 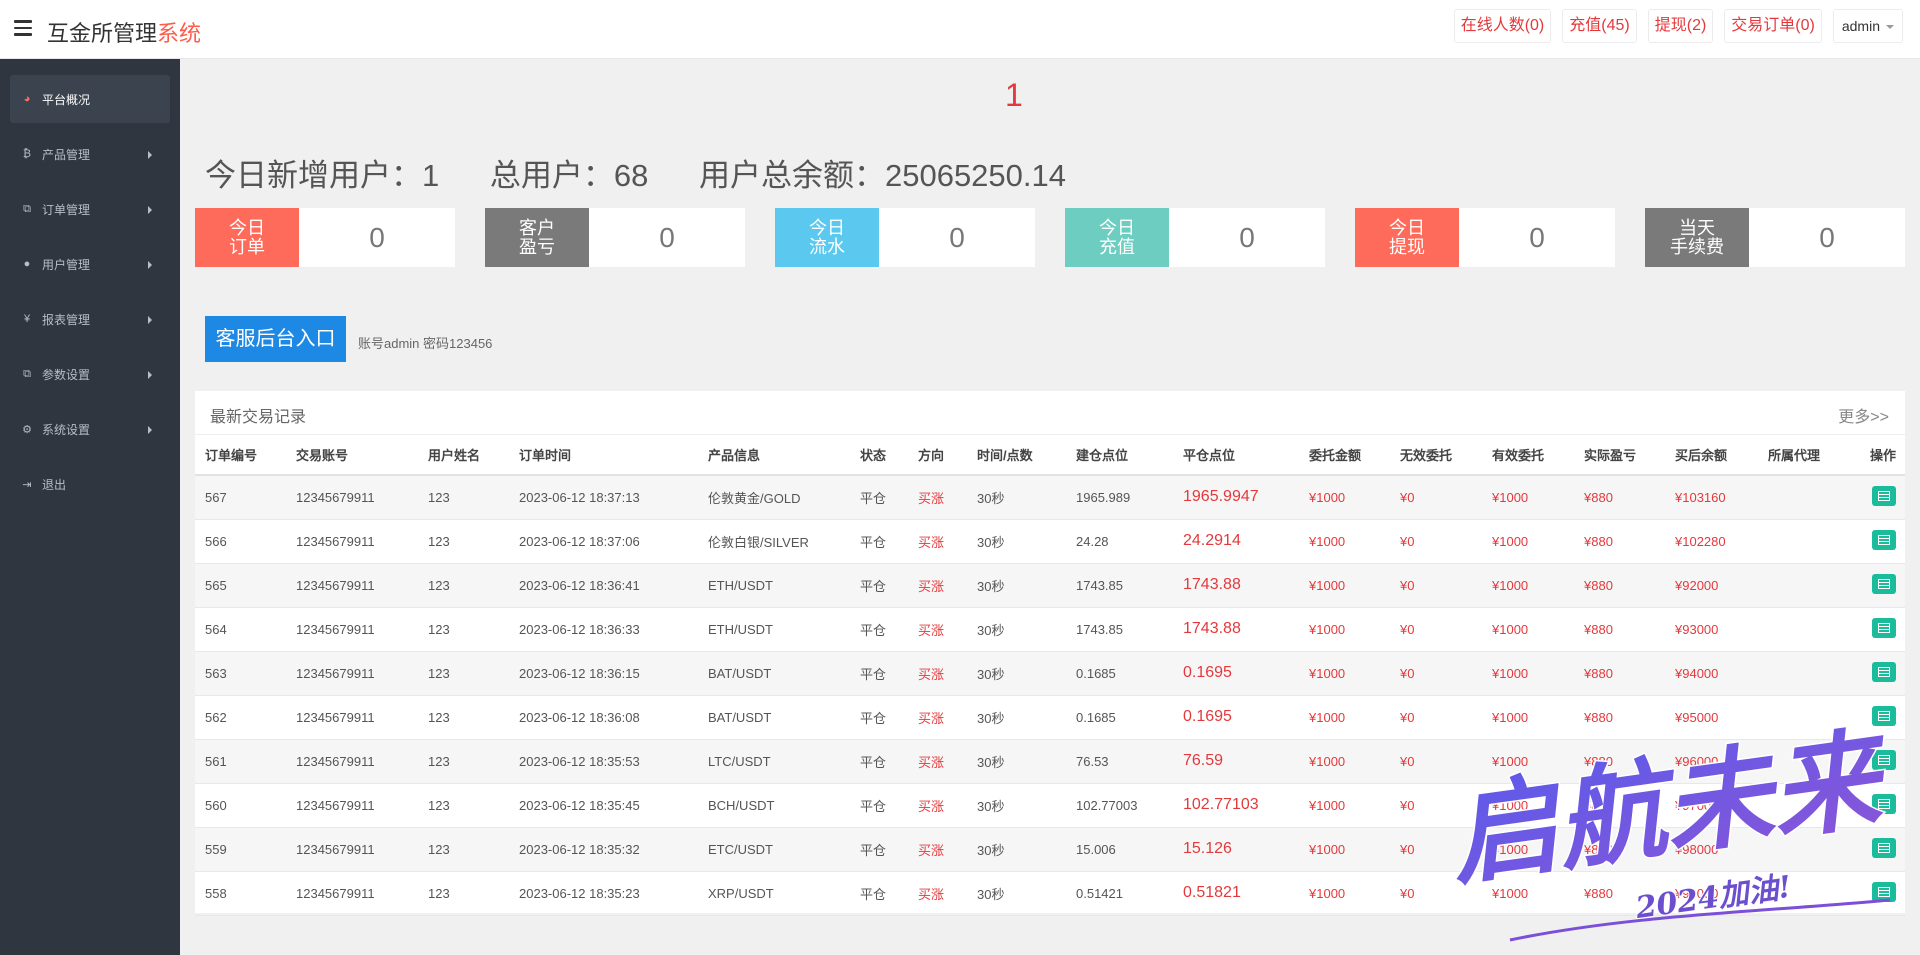 What do you see at coordinates (240, 717) in the screenshot?
I see `cell-id: 562` at bounding box center [240, 717].